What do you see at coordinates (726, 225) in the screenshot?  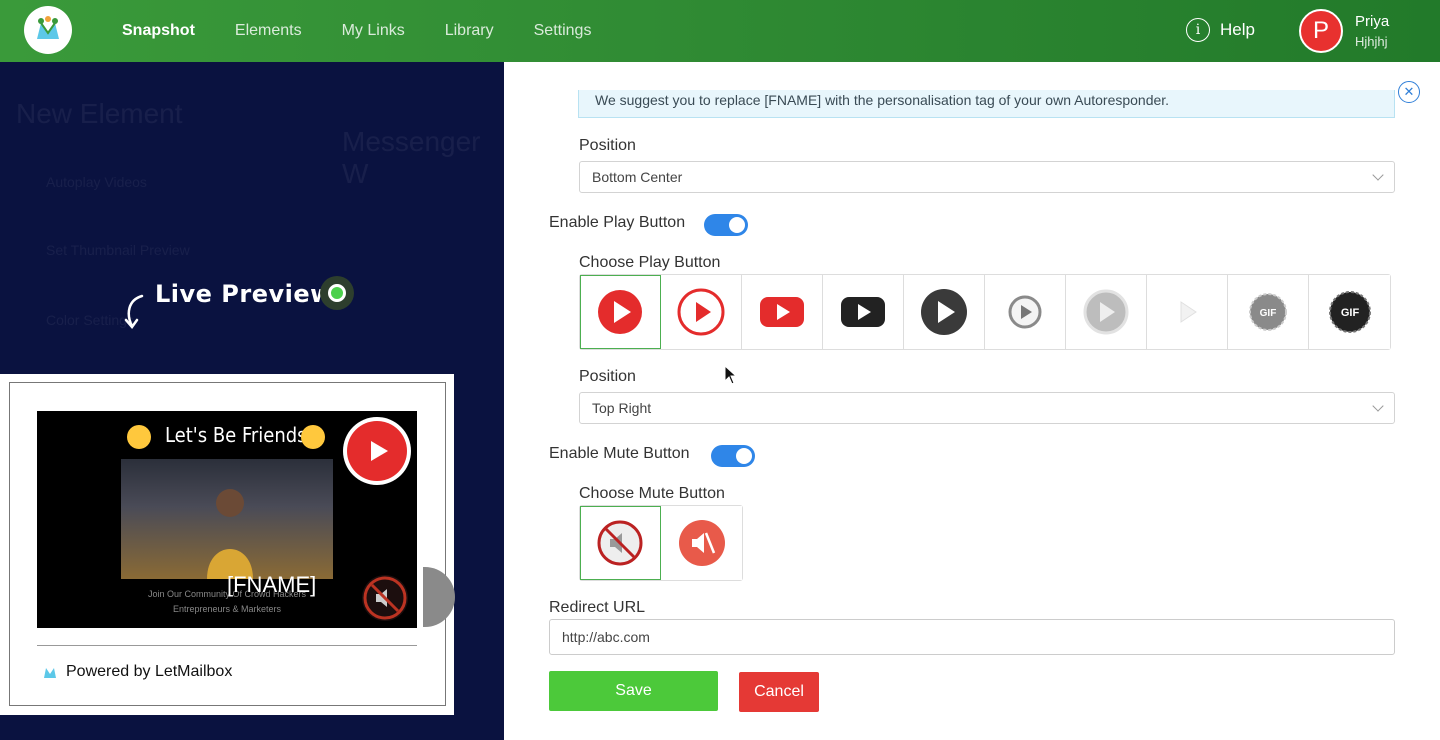 I see `enable-play-toggle` at bounding box center [726, 225].